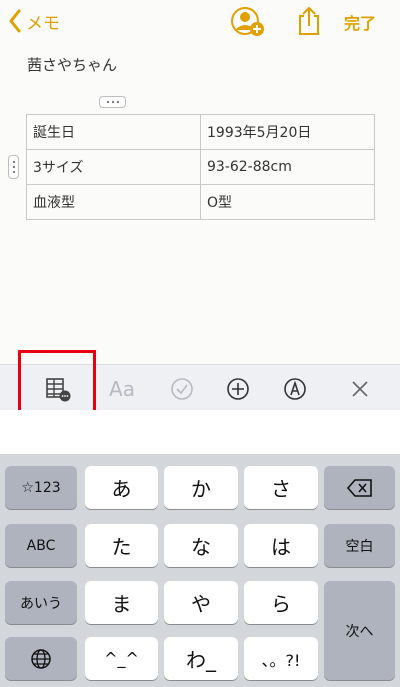  What do you see at coordinates (112, 102) in the screenshot?
I see `column-handle` at bounding box center [112, 102].